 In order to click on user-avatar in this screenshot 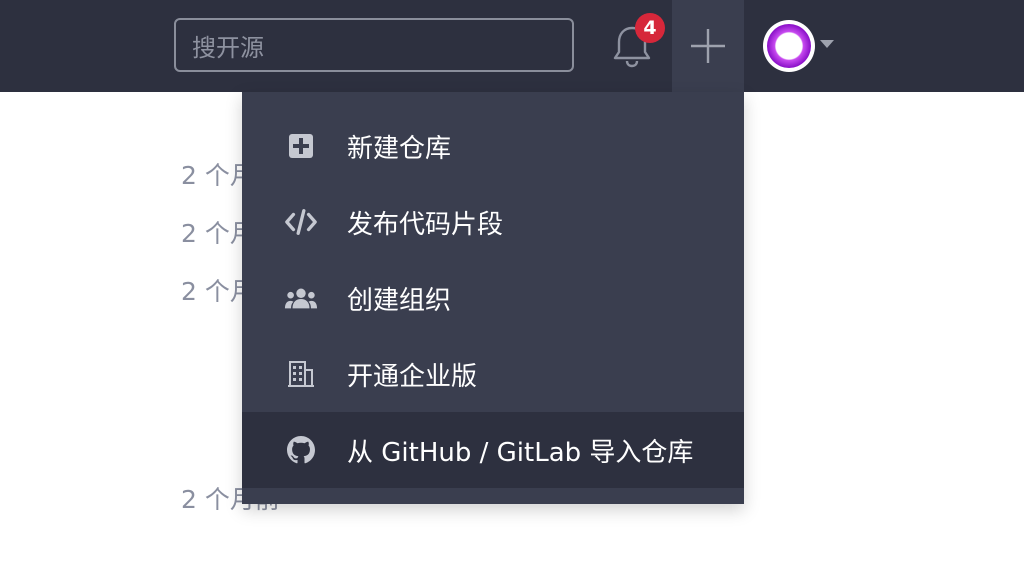, I will do `click(789, 46)`.